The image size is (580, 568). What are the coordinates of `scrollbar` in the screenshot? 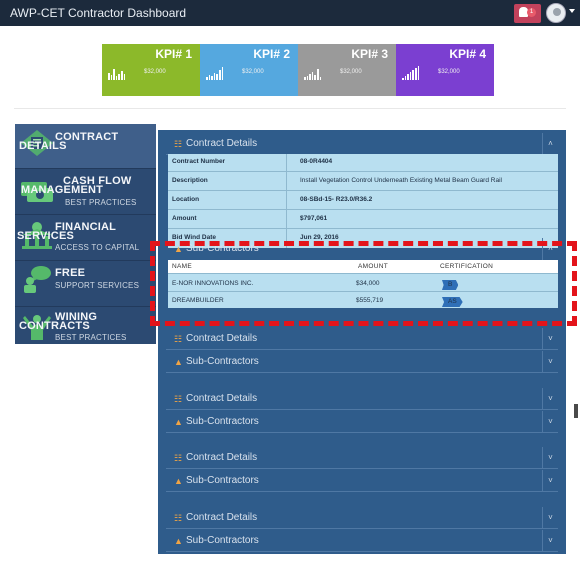 It's located at (576, 411).